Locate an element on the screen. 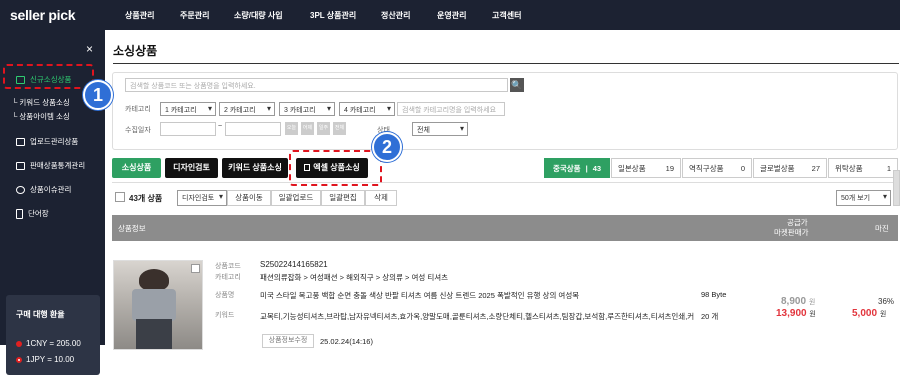 The height and width of the screenshot is (375, 900). nav-settlement: 정산관리 is located at coordinates (395, 15).